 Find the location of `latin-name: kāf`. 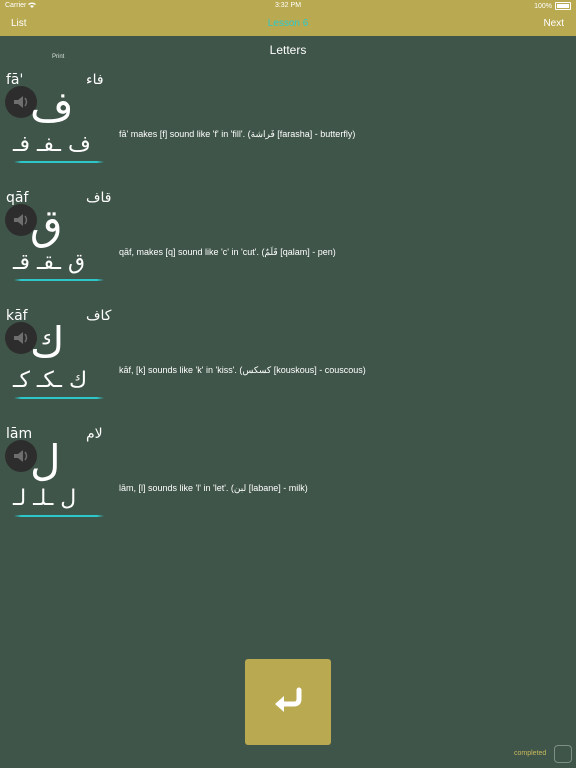

latin-name: kāf is located at coordinates (17, 316).